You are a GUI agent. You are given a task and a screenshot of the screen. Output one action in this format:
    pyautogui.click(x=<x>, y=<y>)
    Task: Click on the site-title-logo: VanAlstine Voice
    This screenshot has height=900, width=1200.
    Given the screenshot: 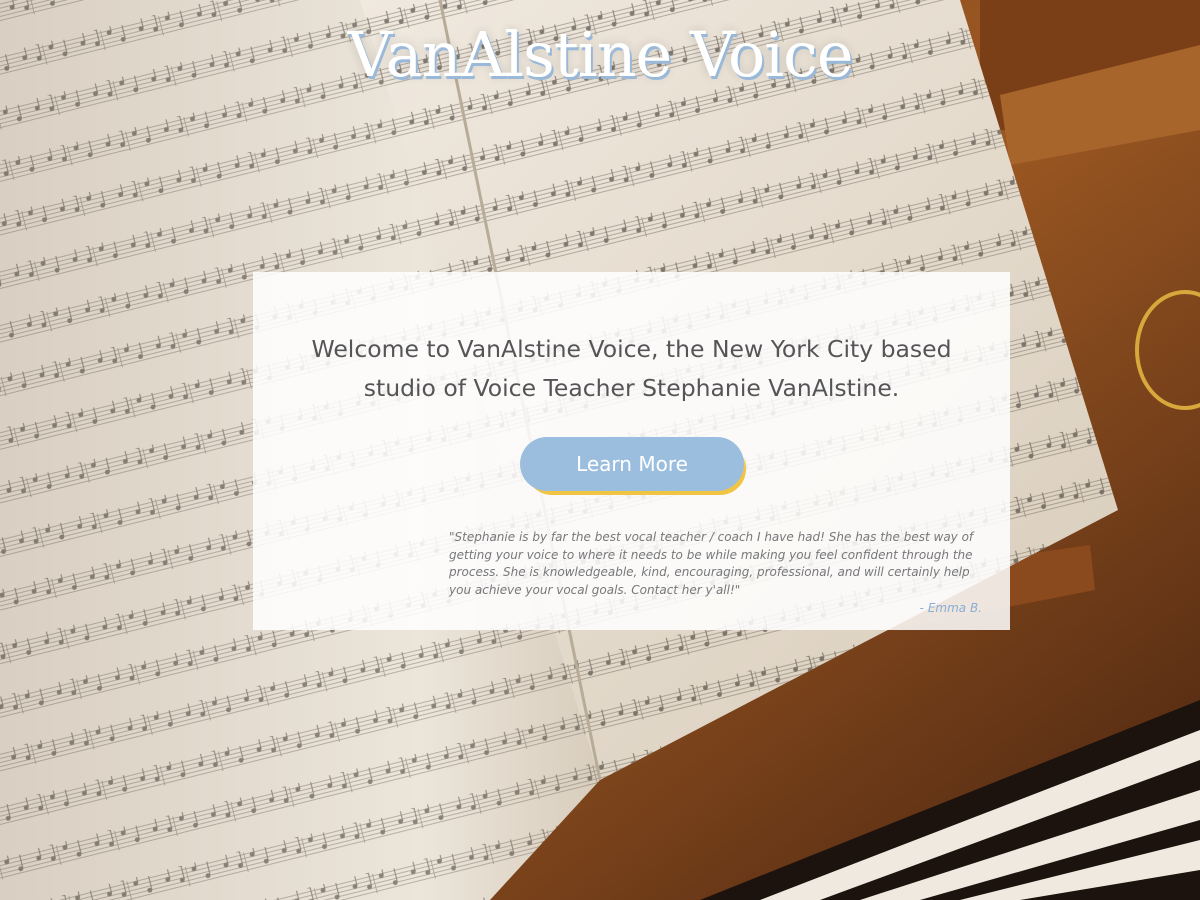 What is the action you would take?
    pyautogui.click(x=600, y=54)
    